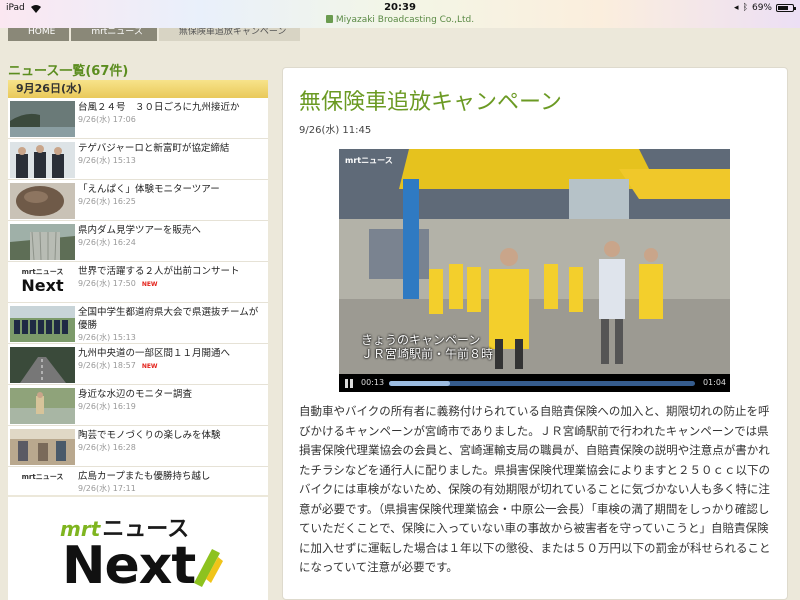 This screenshot has width=800, height=600. I want to click on news-date: 9/26(水) 17:50 NEW, so click(118, 283).